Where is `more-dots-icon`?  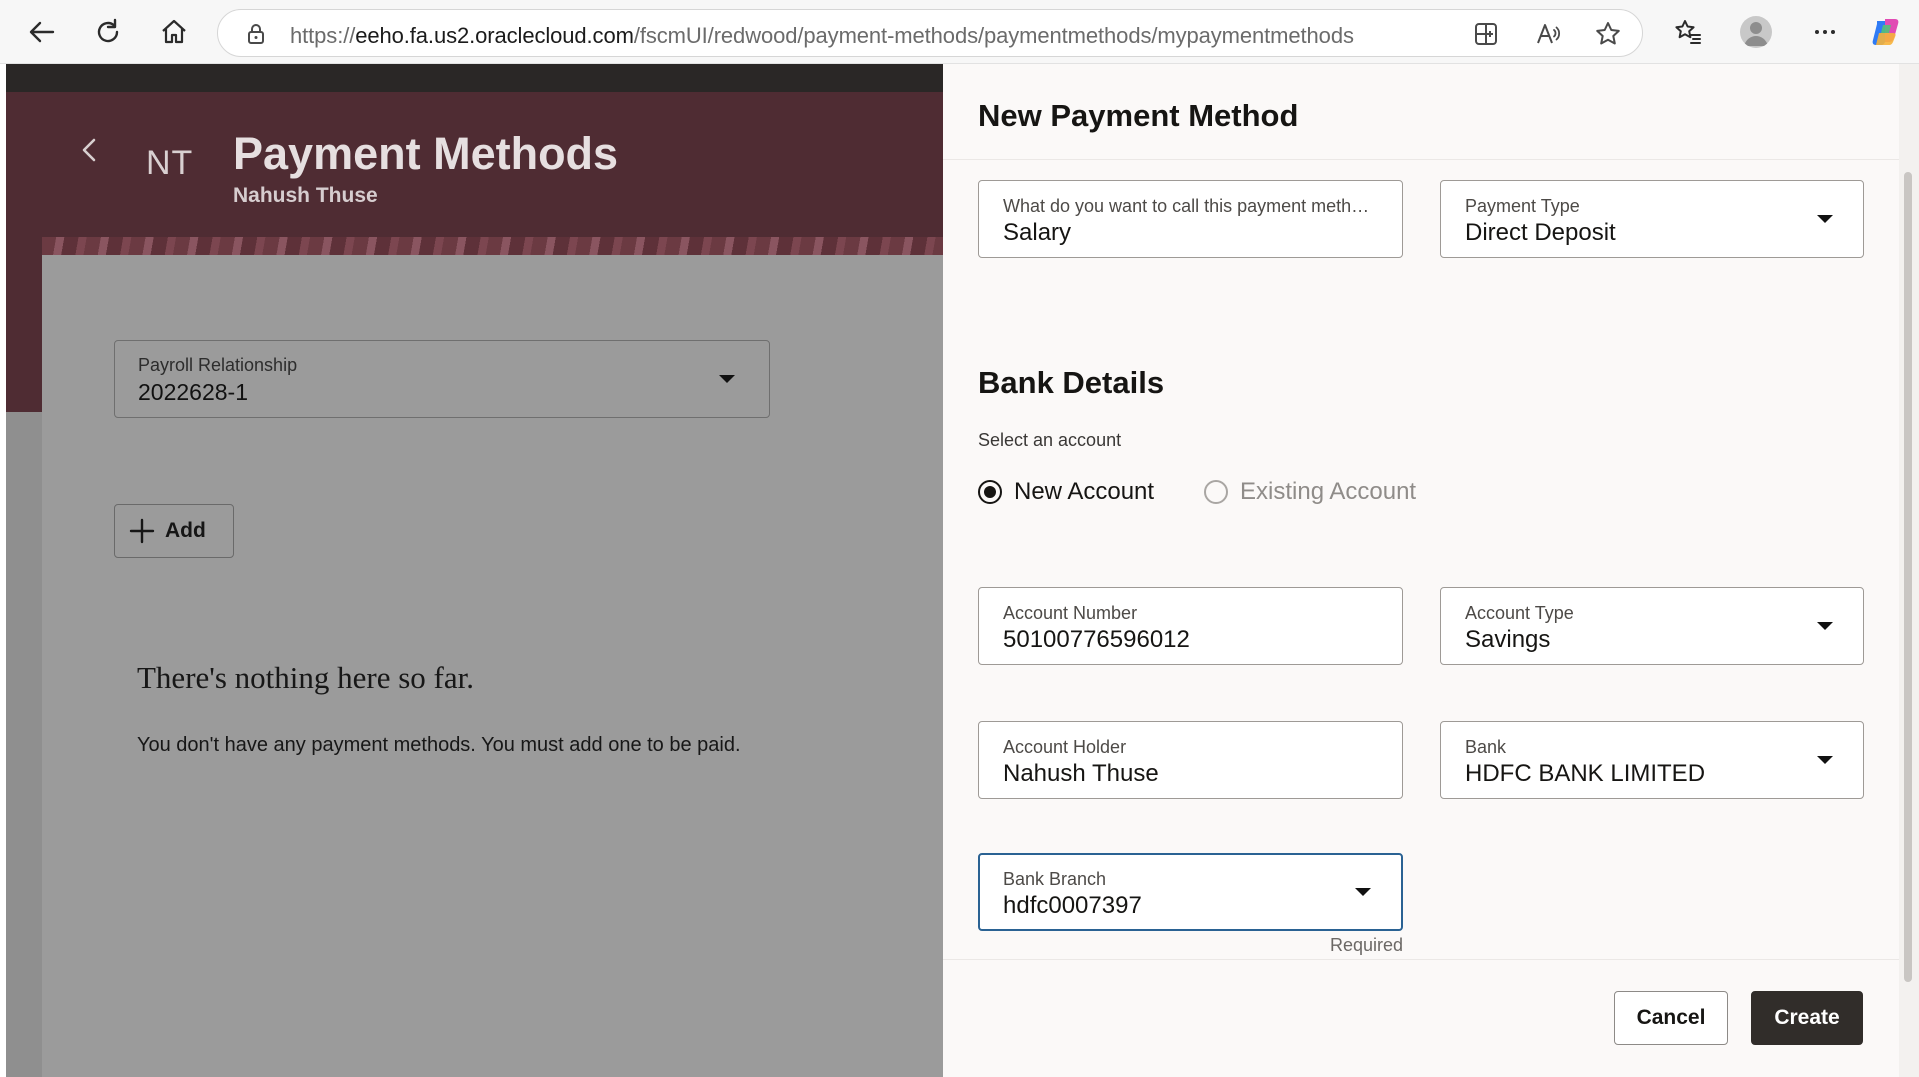
more-dots-icon is located at coordinates (1825, 32).